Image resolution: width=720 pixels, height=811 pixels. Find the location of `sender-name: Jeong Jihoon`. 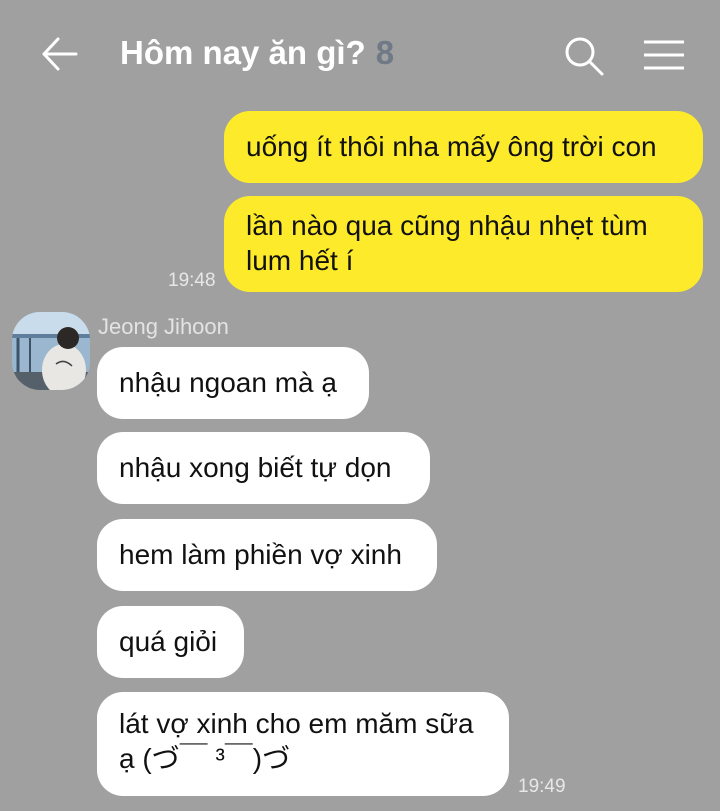

sender-name: Jeong Jihoon is located at coordinates (163, 326).